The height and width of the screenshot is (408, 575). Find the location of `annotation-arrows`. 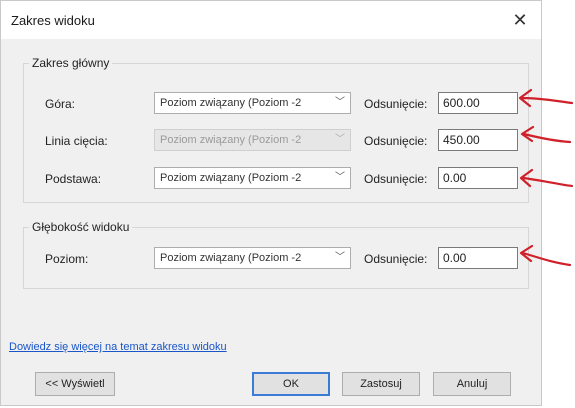

annotation-arrows is located at coordinates (546, 177).